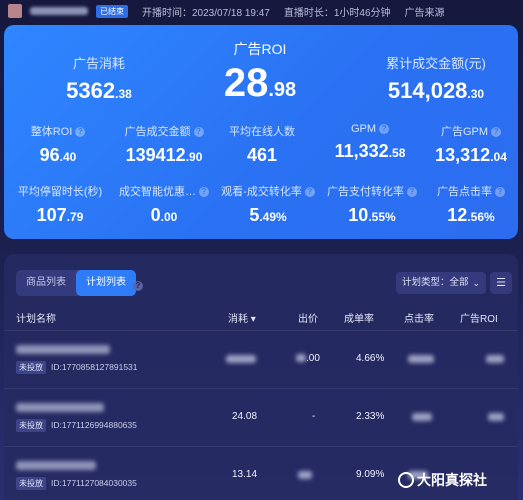  I want to click on stat-value: 0, so click(155, 215).